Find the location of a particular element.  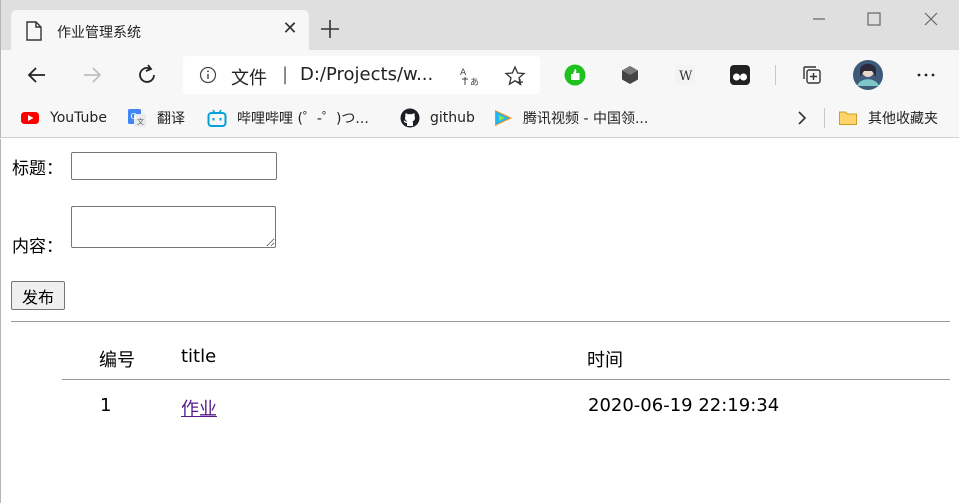

browser-tab: 作业管理系统 ✕ is located at coordinates (160, 30).